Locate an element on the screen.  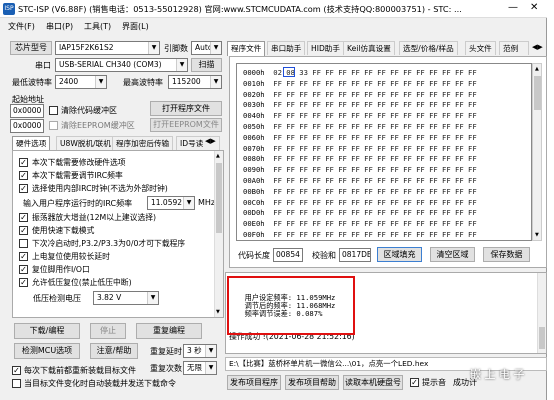
background-strip is located at coordinates (551, 200).